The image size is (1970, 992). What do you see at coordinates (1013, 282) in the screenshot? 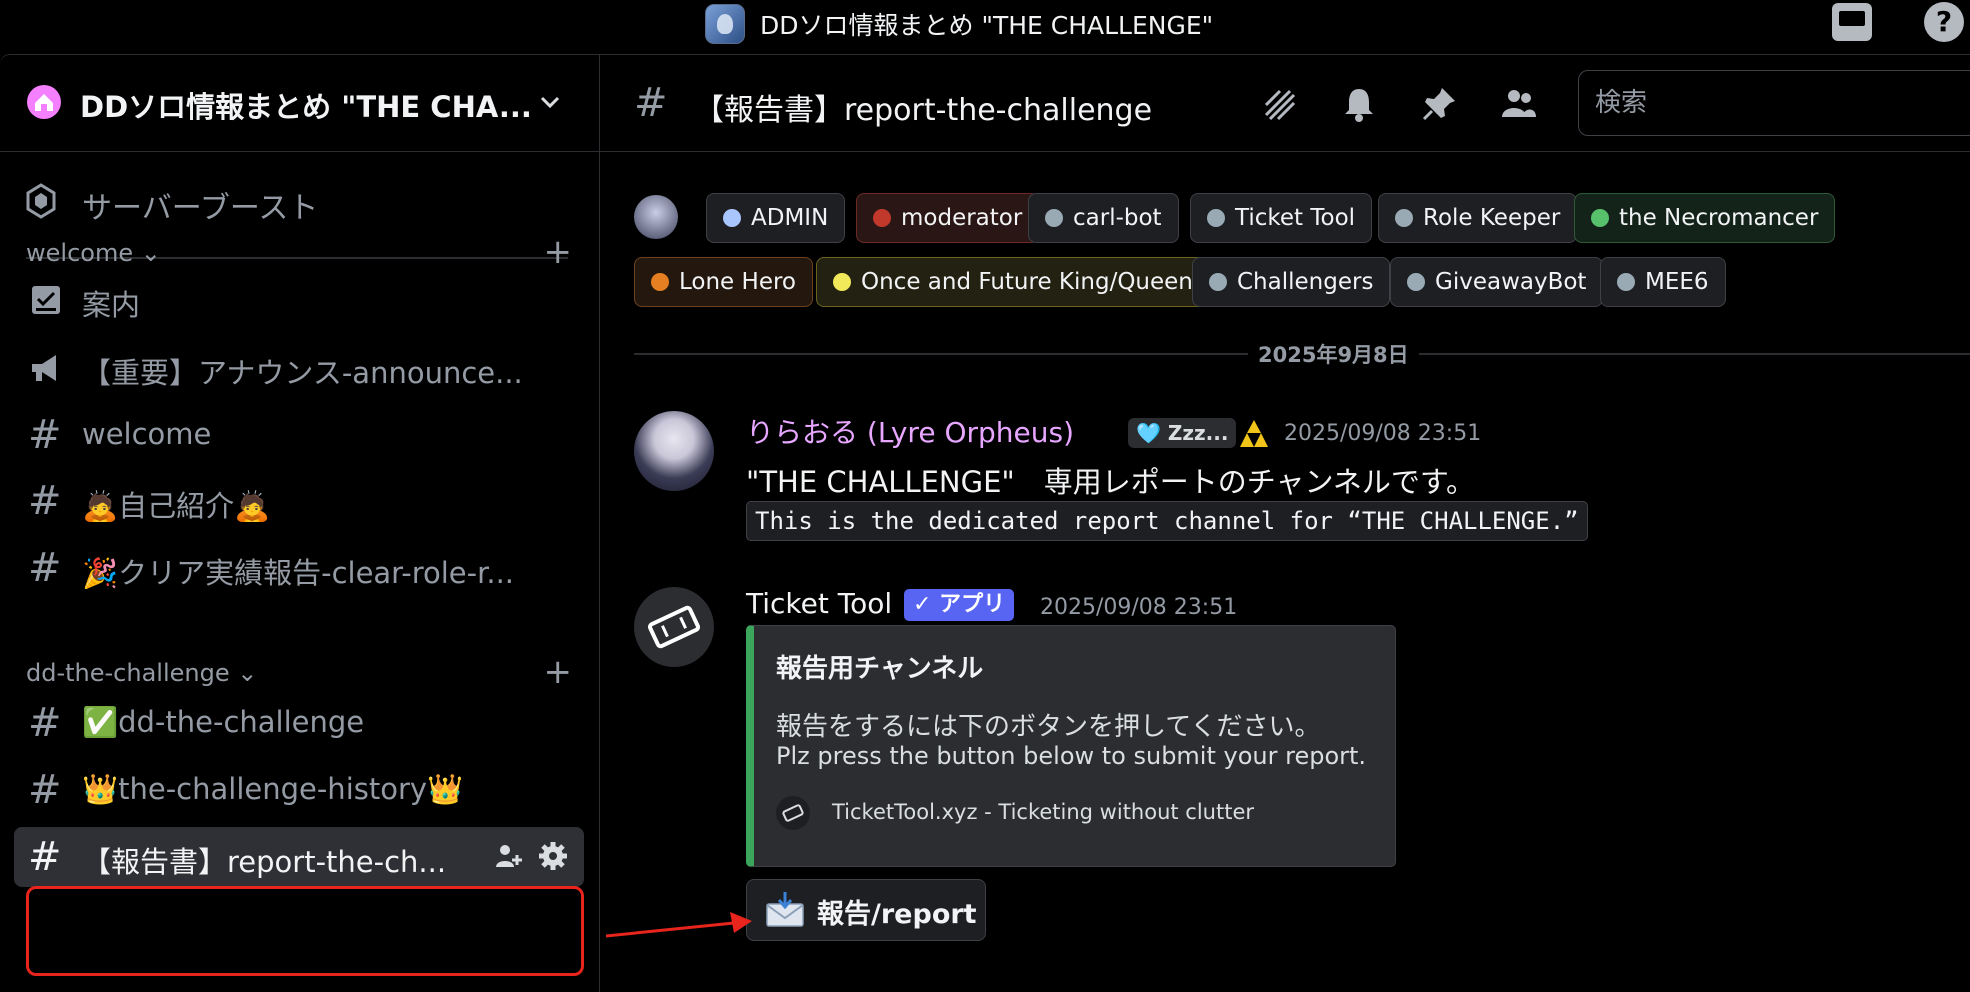
I see `role-pill: Once and Future King/Queen` at bounding box center [1013, 282].